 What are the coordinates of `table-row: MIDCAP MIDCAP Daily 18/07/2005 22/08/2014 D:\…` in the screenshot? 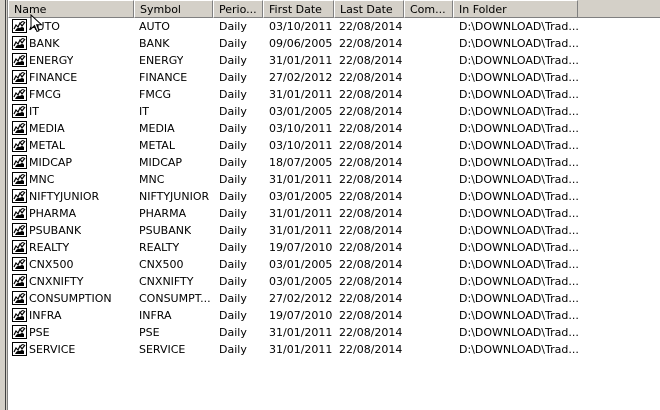 It's located at (334, 162).